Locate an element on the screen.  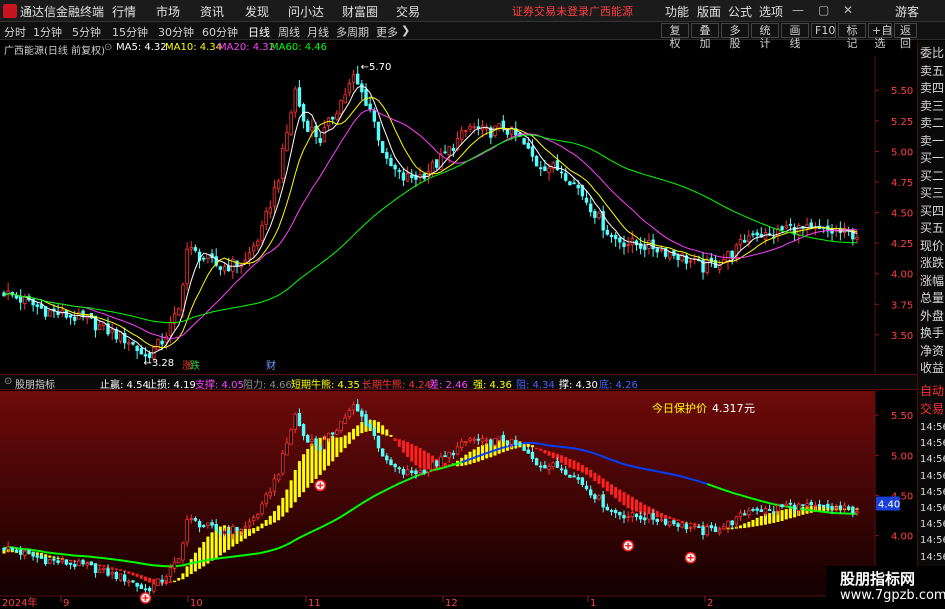
indicator-toggle-icon: ⊙ is located at coordinates (8, 381).